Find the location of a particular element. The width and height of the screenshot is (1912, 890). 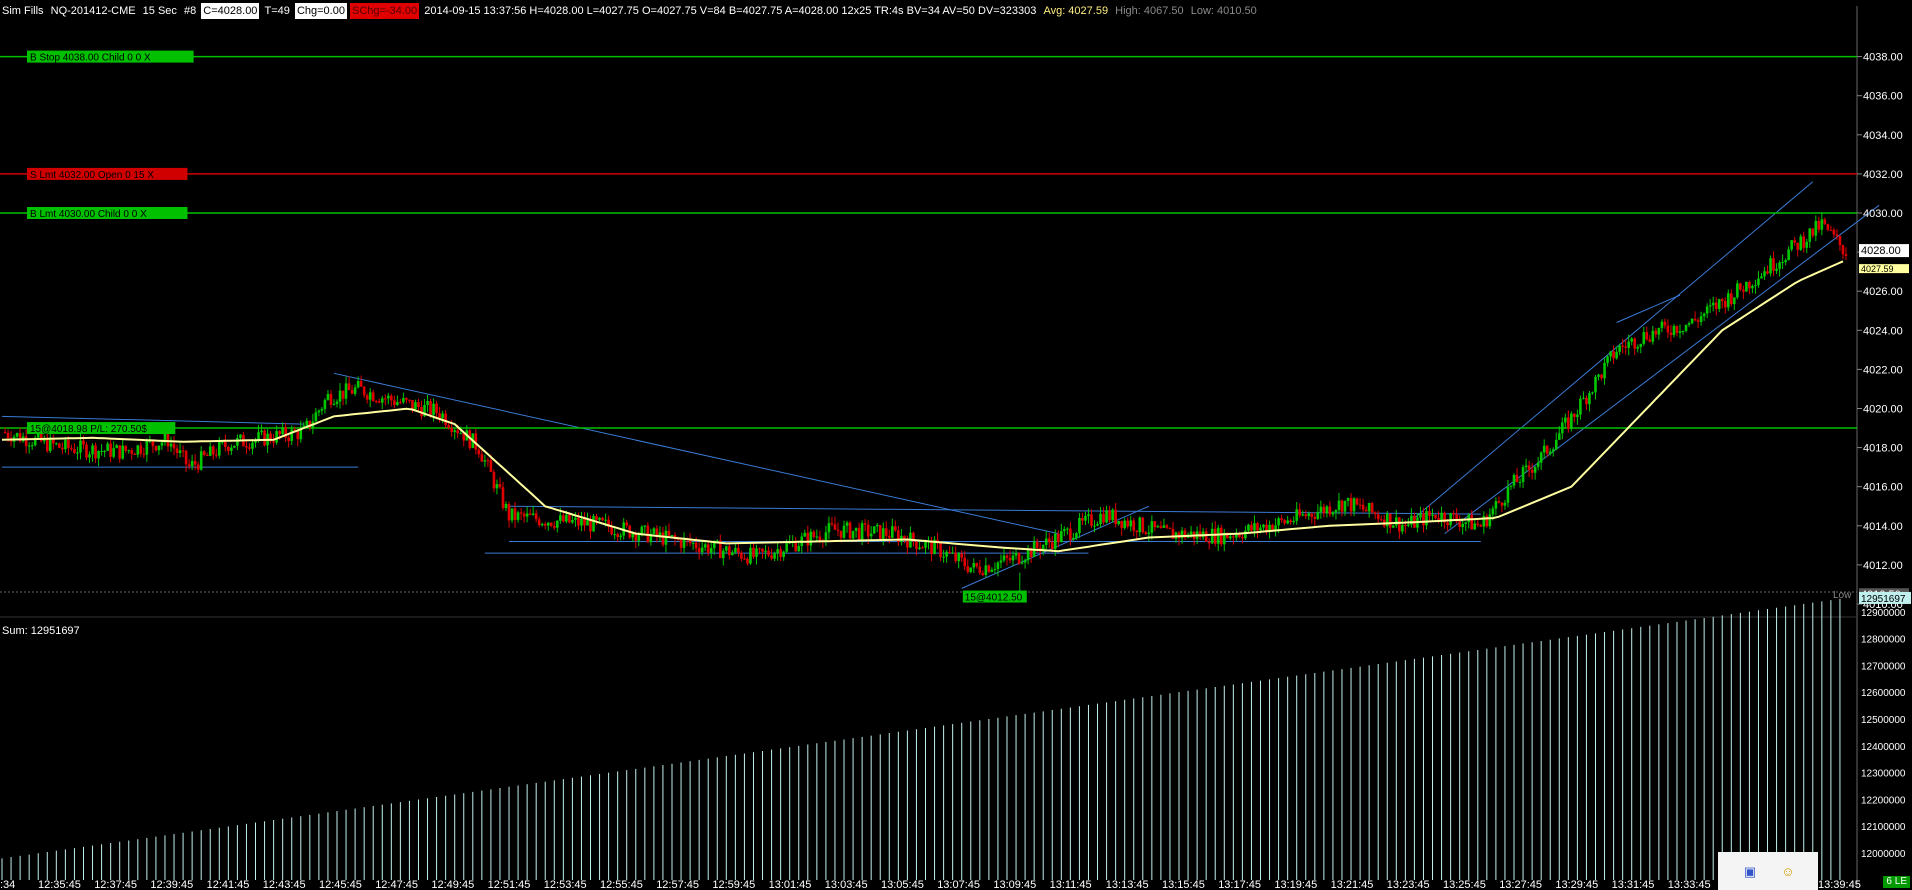

time-tick-label: 13:09:45 is located at coordinates (1014, 884).